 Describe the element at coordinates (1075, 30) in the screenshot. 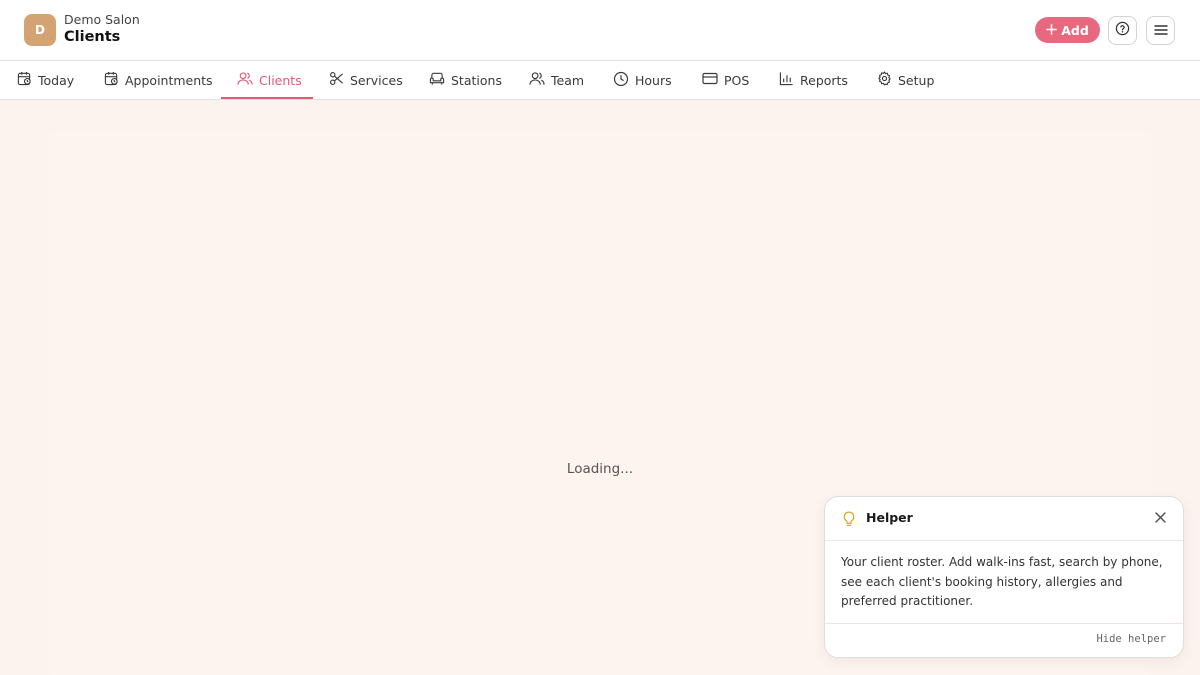

I see `add-button-label: Add` at that location.